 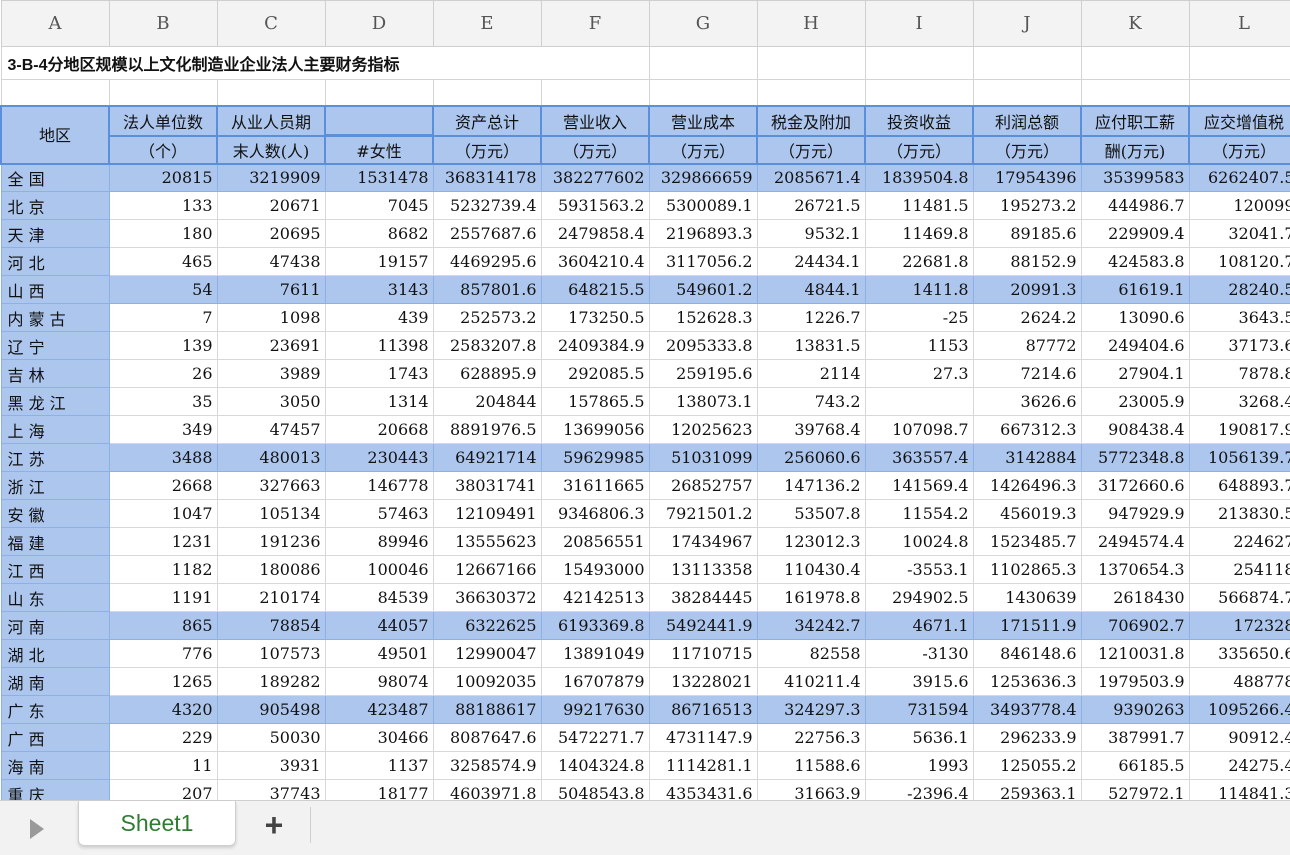 I want to click on data-cell: 27.3, so click(x=919, y=373).